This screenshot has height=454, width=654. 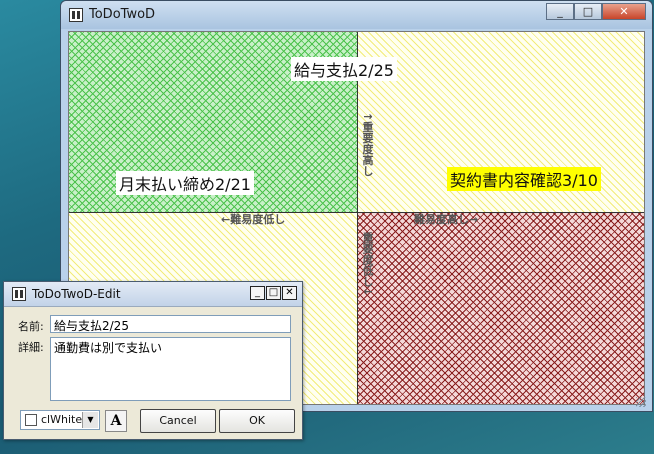 What do you see at coordinates (257, 421) in the screenshot?
I see `ok-button: OK` at bounding box center [257, 421].